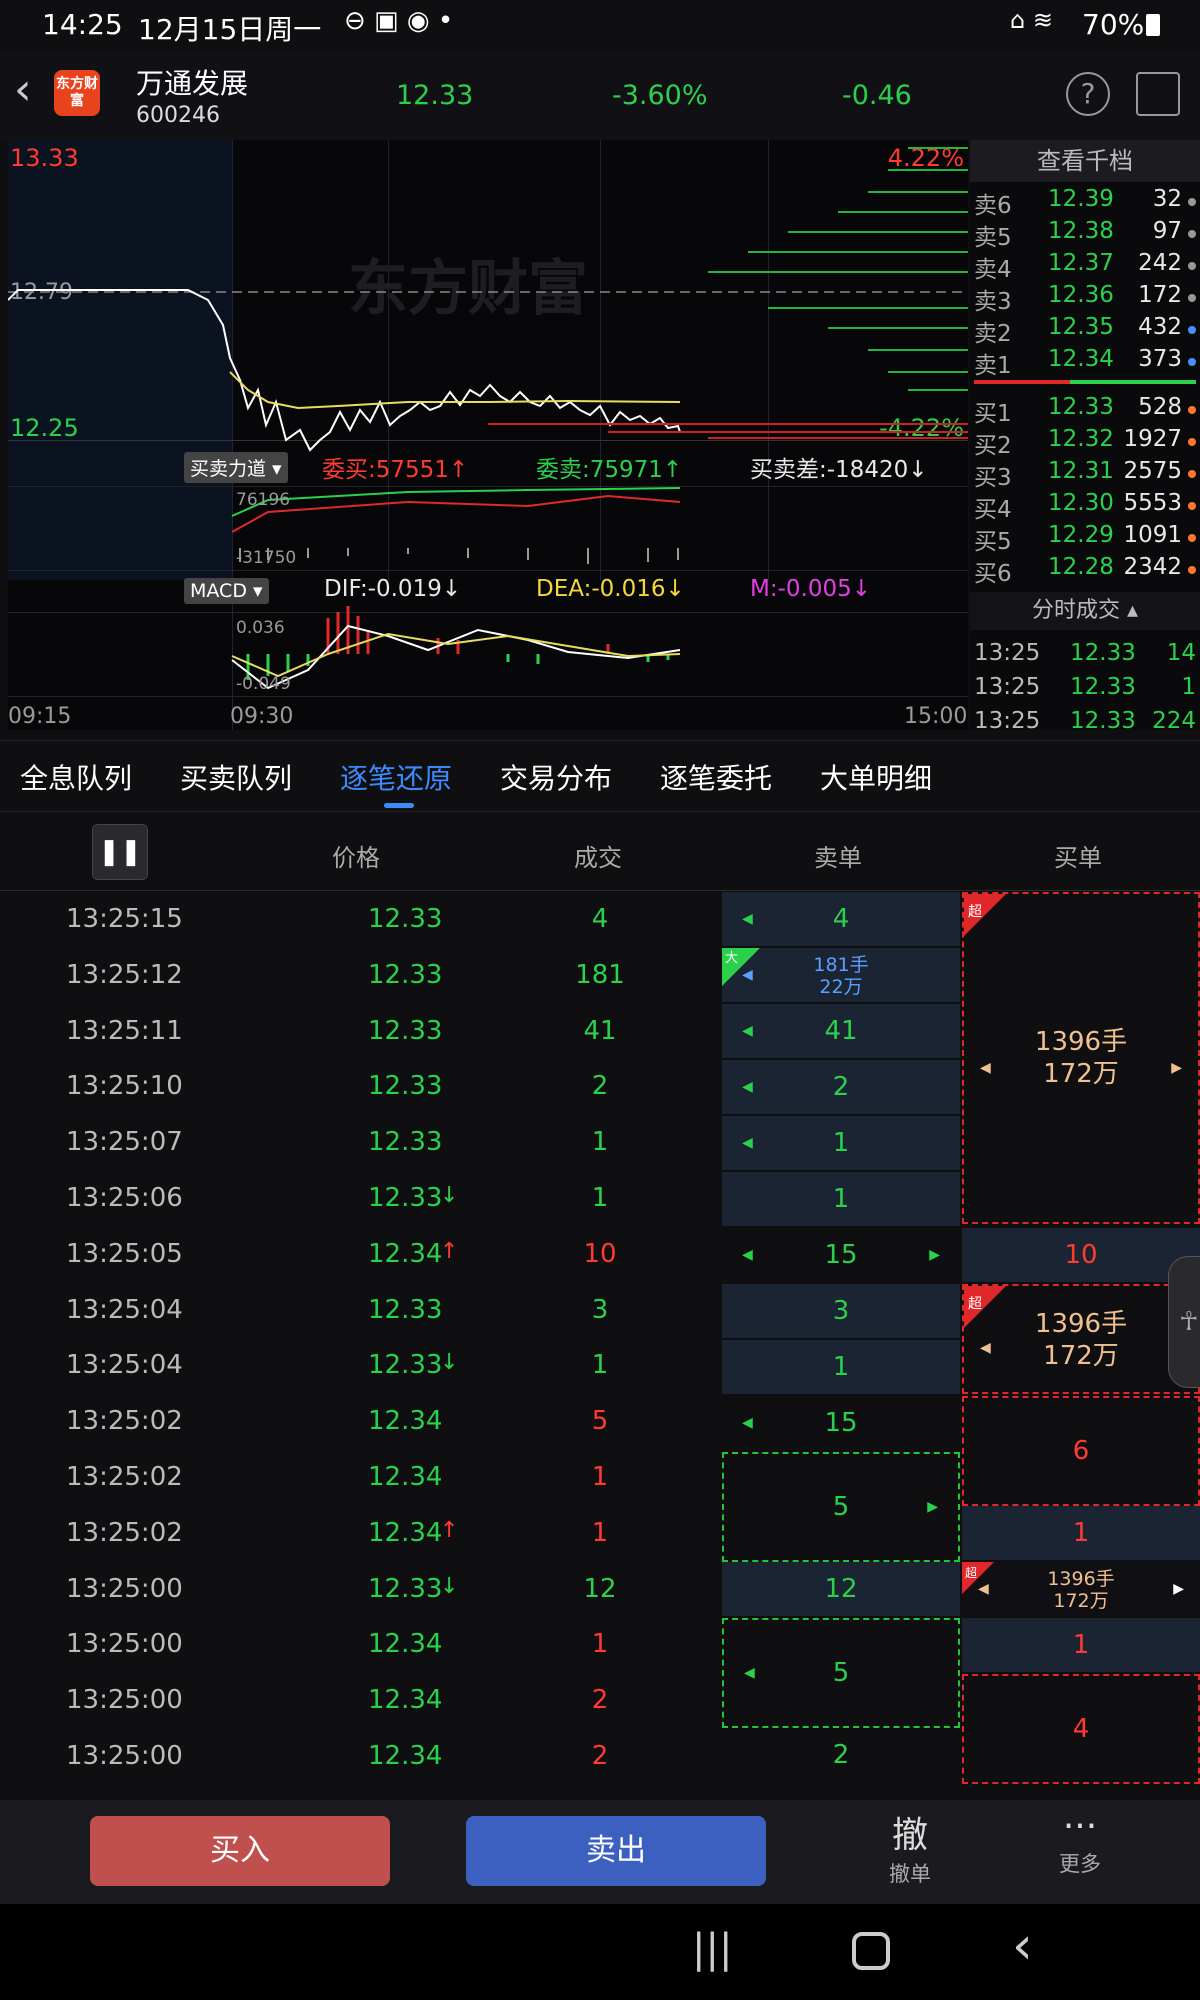  What do you see at coordinates (1088, 94) in the screenshot?
I see `help-icon: ?` at bounding box center [1088, 94].